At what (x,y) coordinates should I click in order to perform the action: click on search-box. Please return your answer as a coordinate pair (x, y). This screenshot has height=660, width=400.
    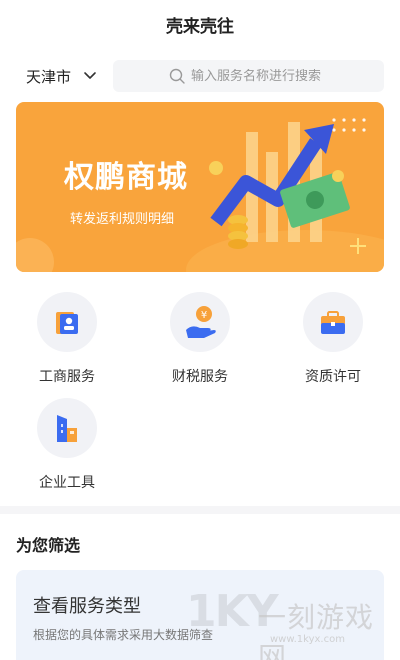
    Looking at the image, I should click on (248, 76).